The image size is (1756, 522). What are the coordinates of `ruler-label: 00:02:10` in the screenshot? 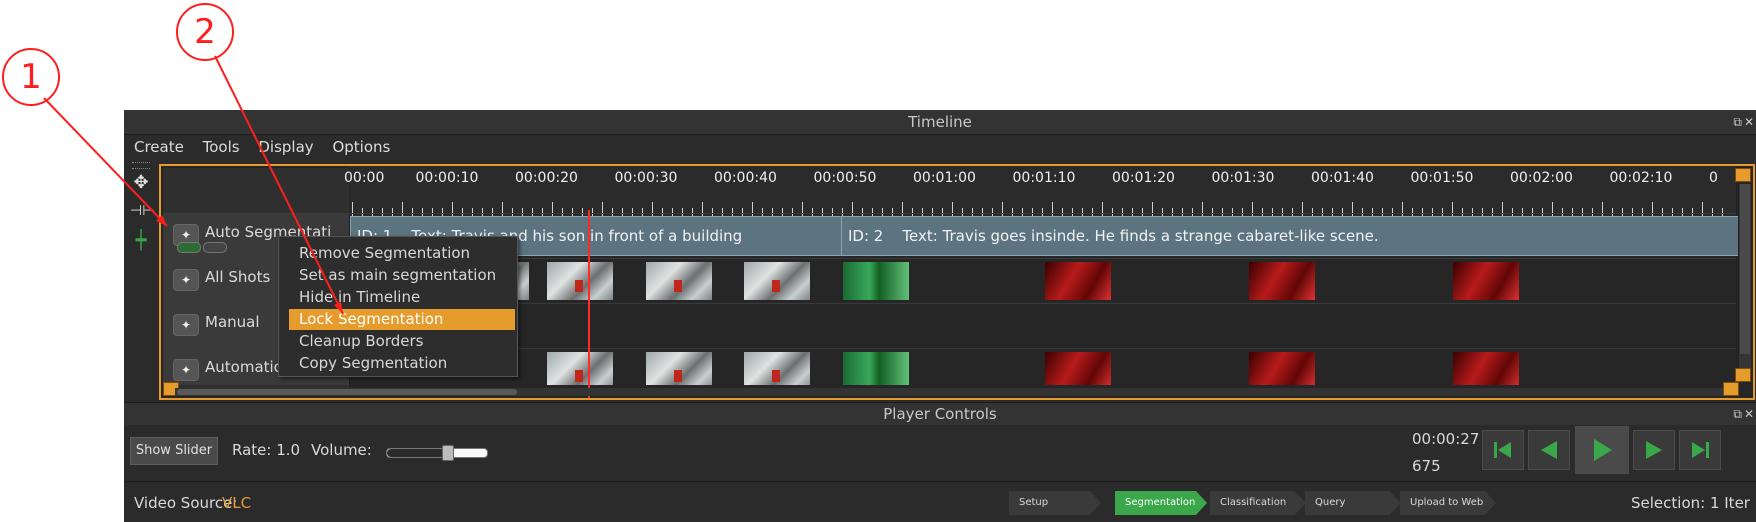 It's located at (1641, 178).